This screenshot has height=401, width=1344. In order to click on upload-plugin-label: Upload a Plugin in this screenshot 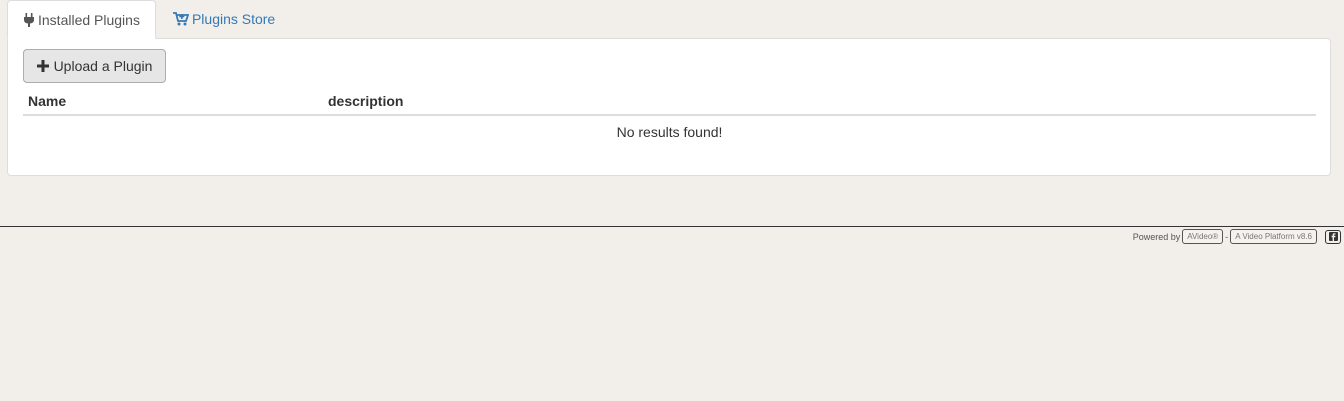, I will do `click(103, 66)`.